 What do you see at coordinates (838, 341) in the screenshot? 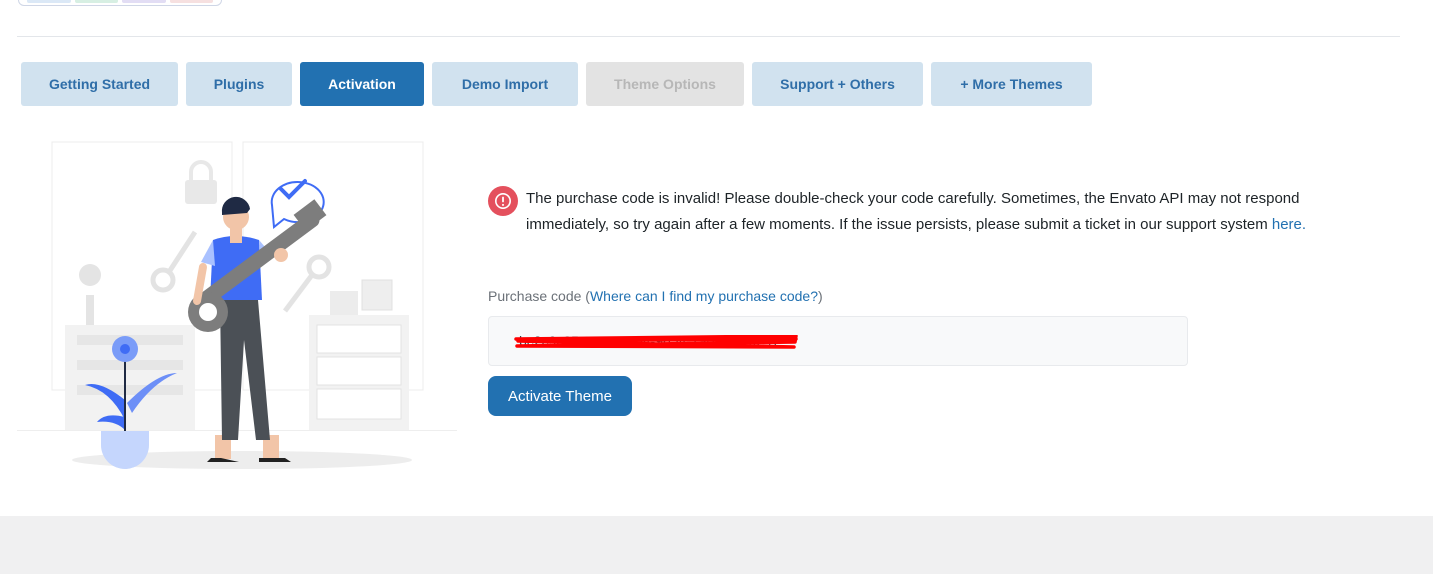
I see `purchase-code-input` at bounding box center [838, 341].